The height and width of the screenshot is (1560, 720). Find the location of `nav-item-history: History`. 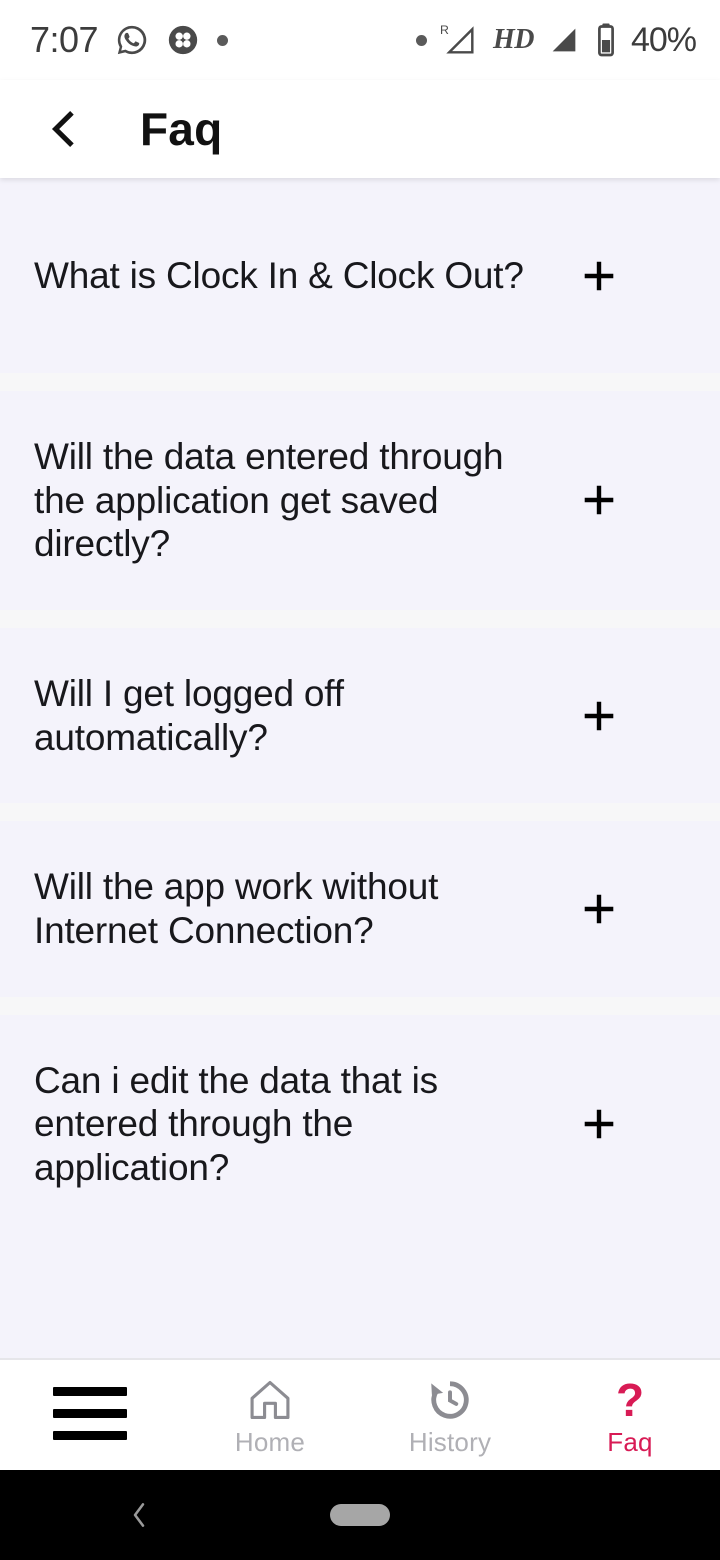

nav-item-history: History is located at coordinates (450, 1415).